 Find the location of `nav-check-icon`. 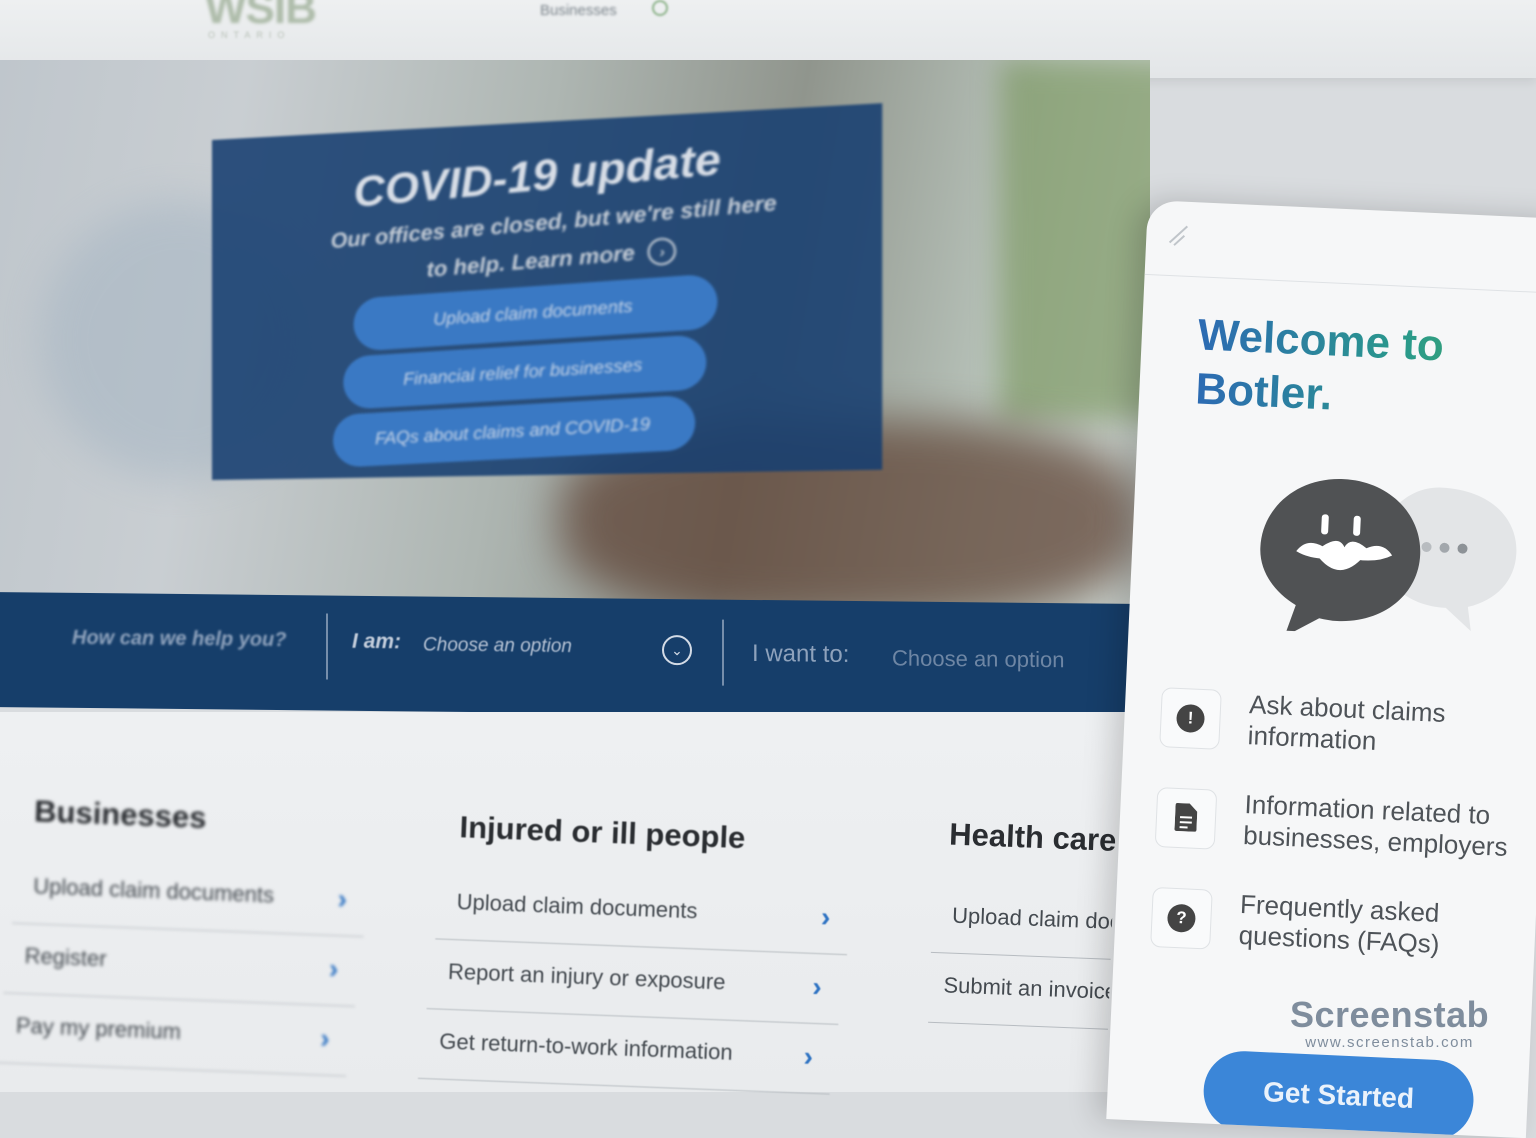

nav-check-icon is located at coordinates (660, 8).